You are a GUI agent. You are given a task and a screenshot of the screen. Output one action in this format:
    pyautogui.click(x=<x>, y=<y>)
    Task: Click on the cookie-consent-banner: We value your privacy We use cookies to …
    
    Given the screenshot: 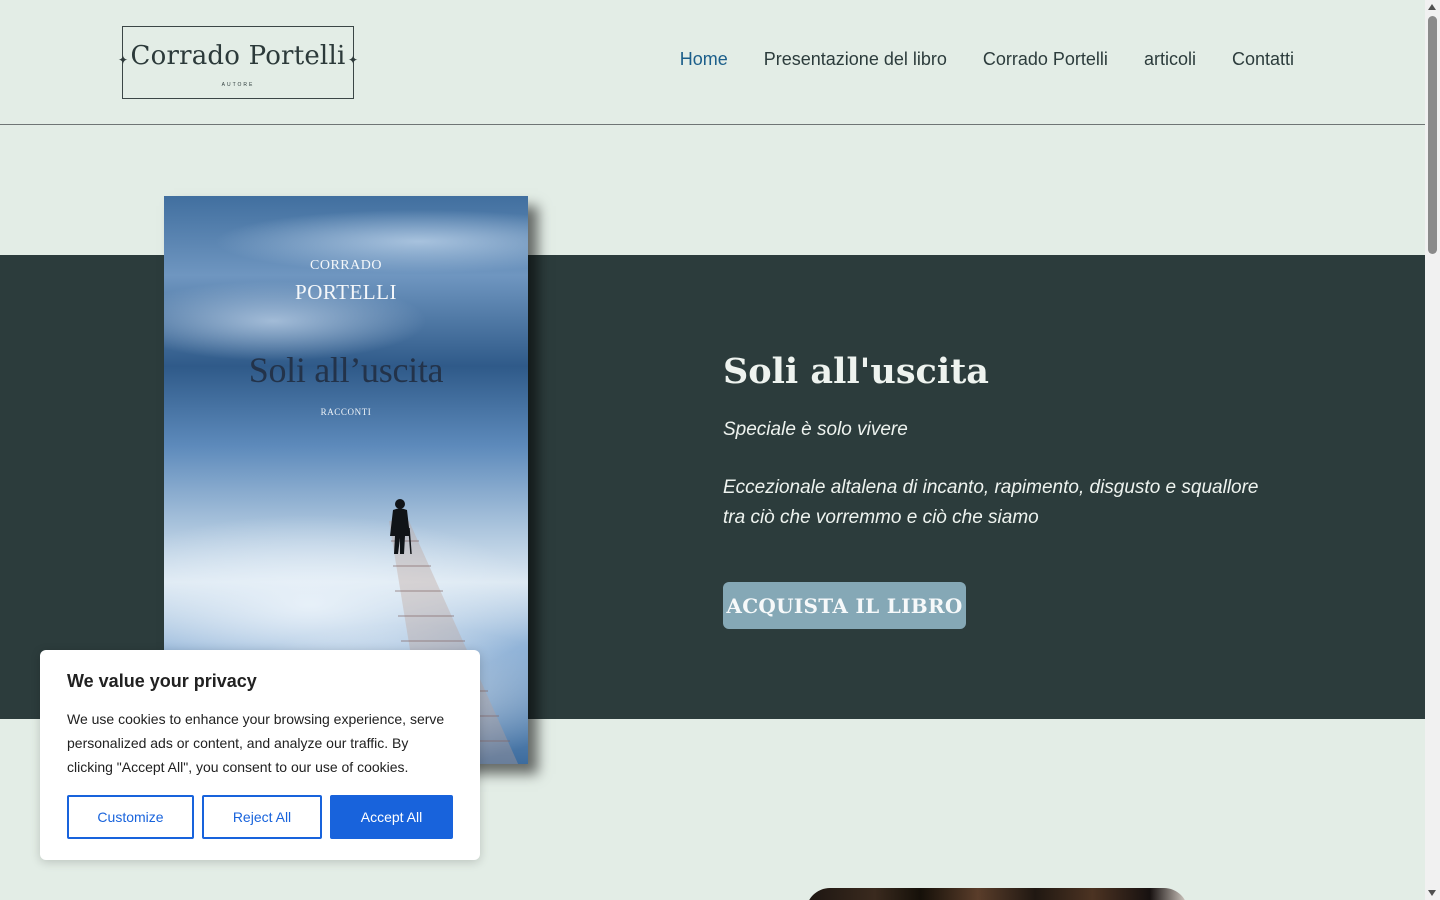 What is the action you would take?
    pyautogui.click(x=260, y=755)
    